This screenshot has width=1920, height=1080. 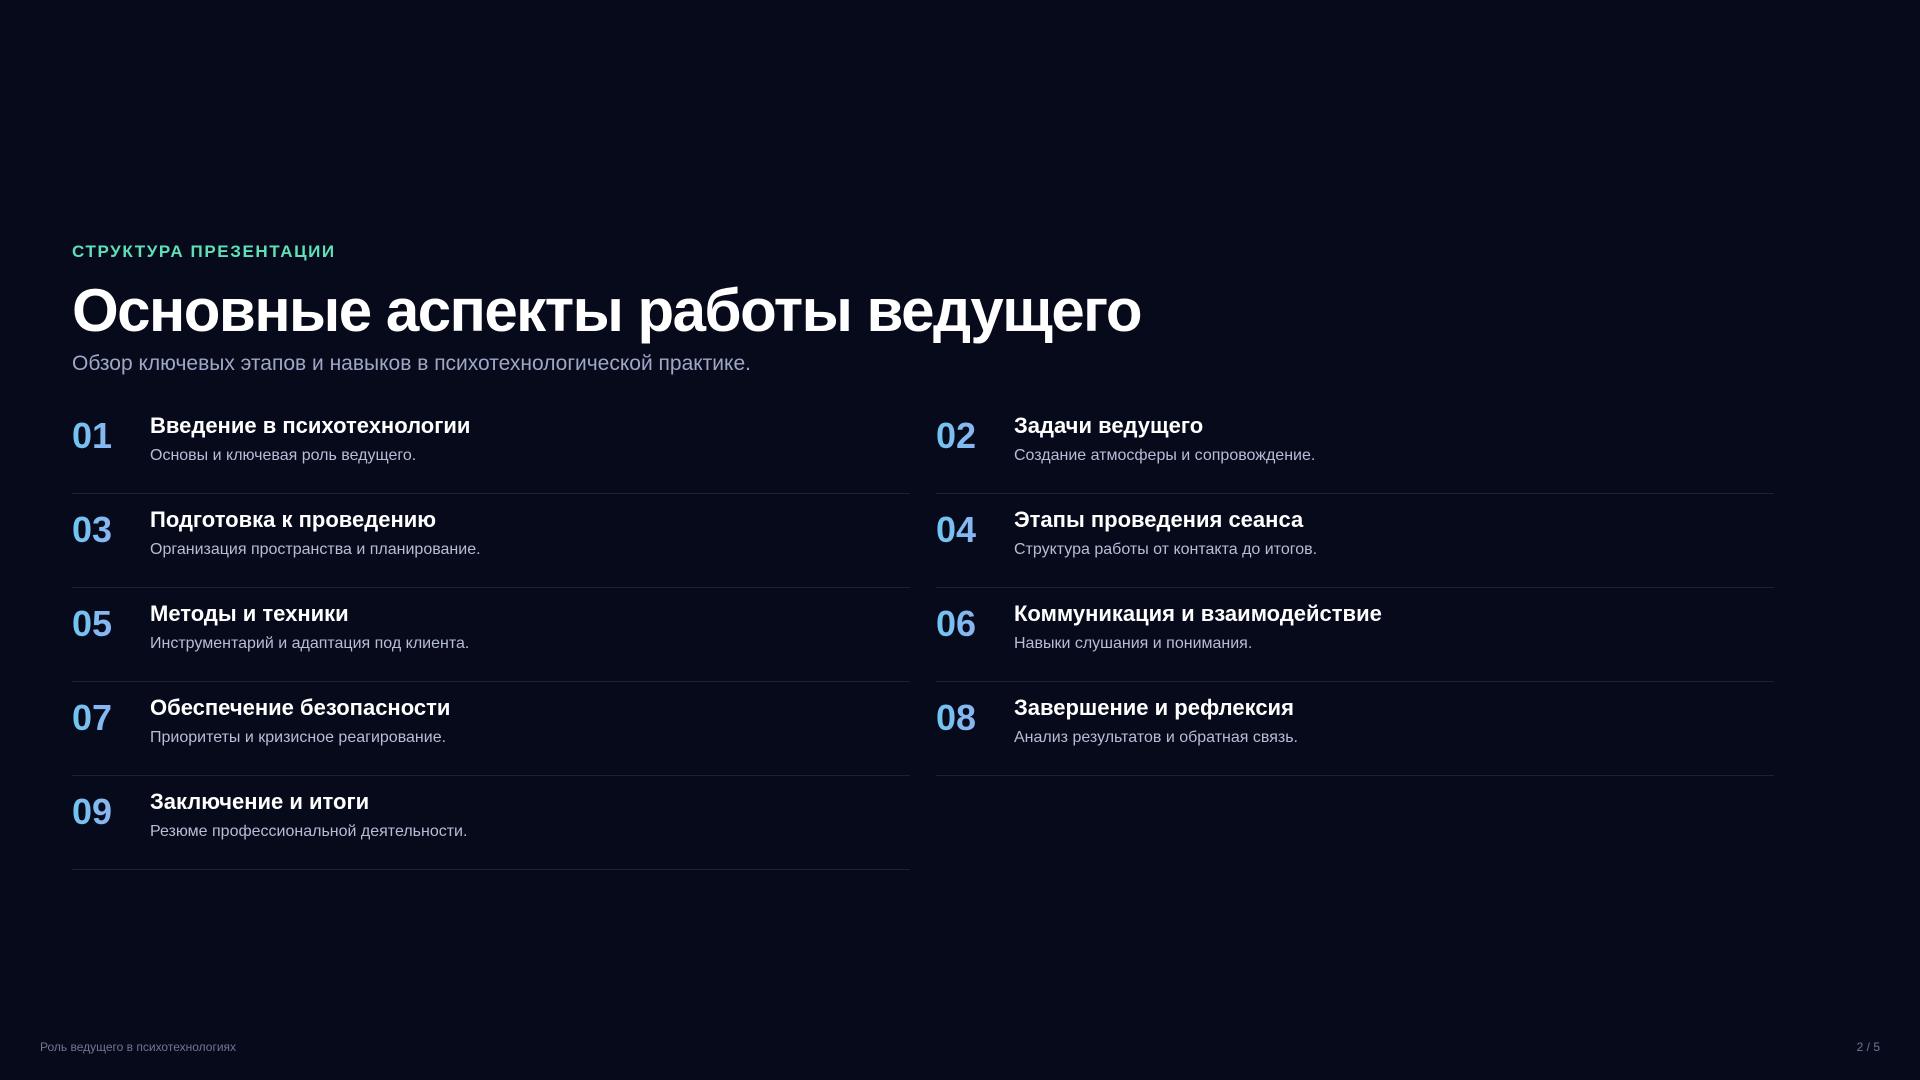 What do you see at coordinates (300, 707) in the screenshot?
I see `agenda-title: Обеспечение безопасности` at bounding box center [300, 707].